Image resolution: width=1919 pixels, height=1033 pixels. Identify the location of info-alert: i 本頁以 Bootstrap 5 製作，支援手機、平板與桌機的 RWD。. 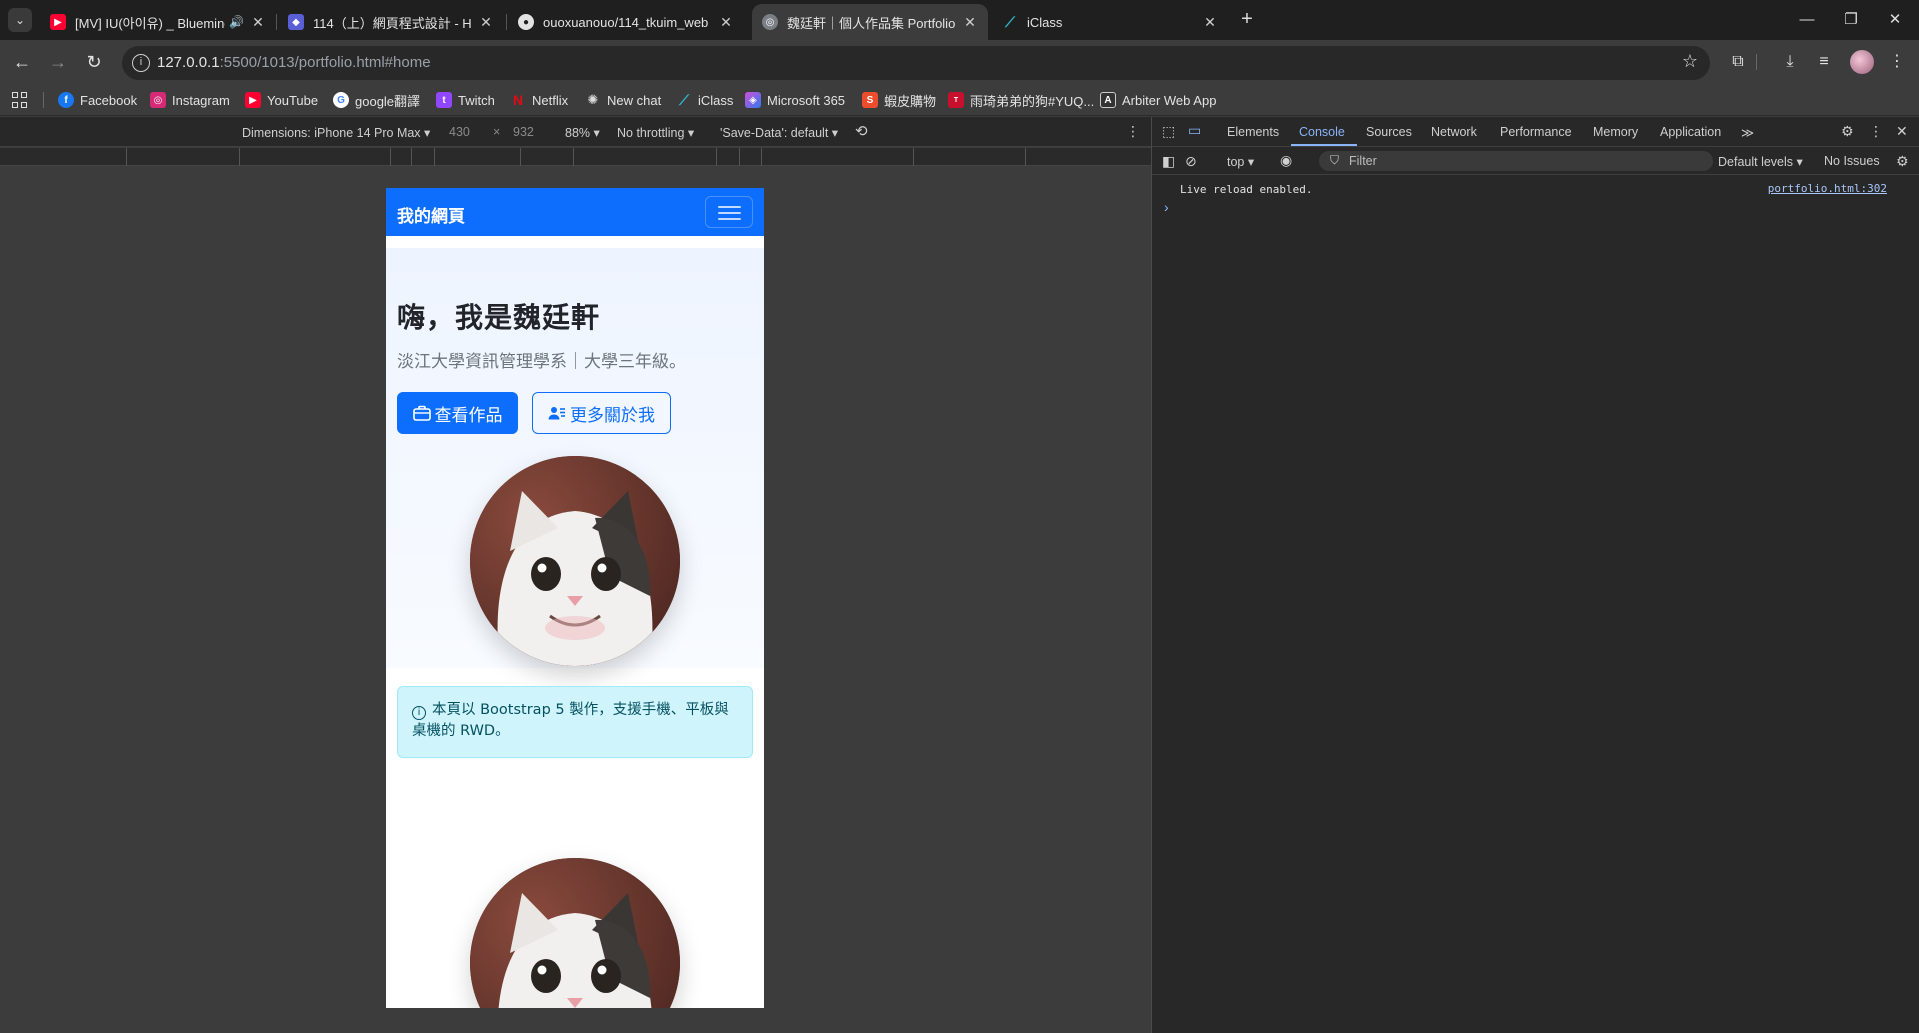
(575, 722).